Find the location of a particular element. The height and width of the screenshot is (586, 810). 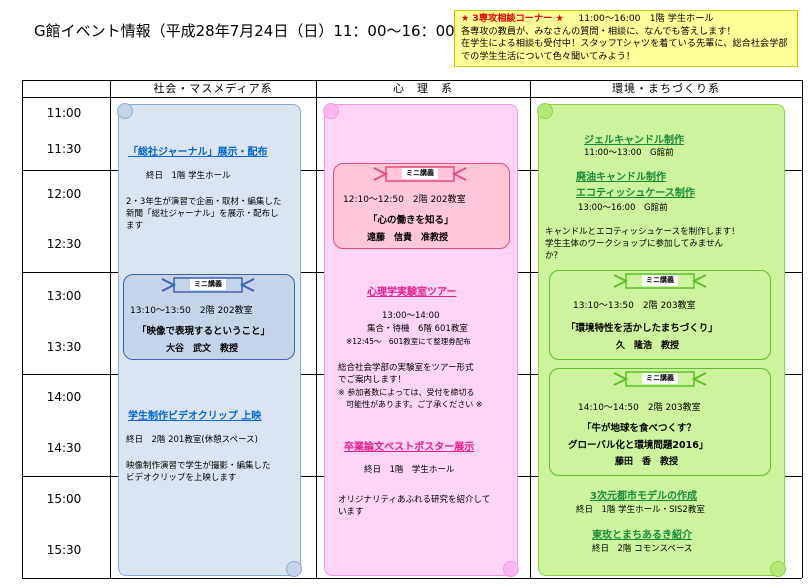

event-time: 13:00～16:00 G館前 is located at coordinates (623, 208).